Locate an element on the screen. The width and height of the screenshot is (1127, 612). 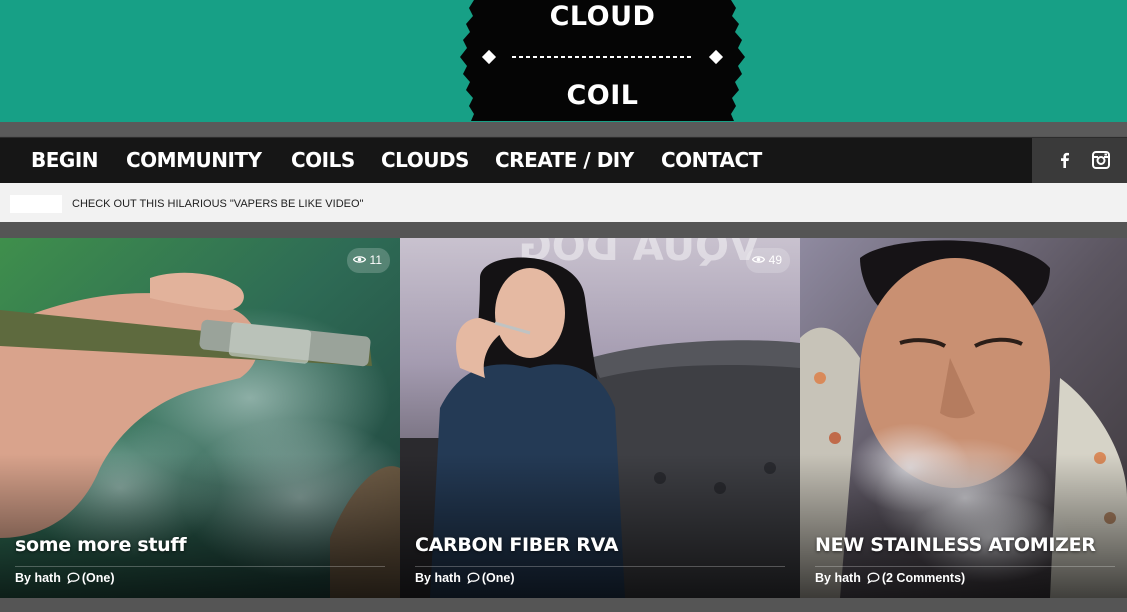
nav-item-begin: BEGIN is located at coordinates (65, 160).